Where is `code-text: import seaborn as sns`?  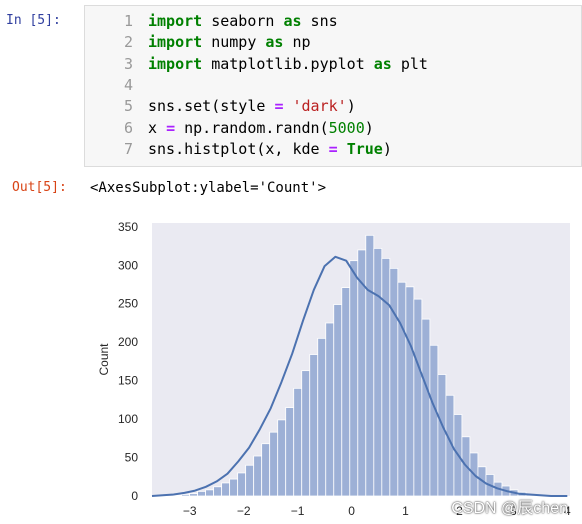
code-text: import seaborn as sns is located at coordinates (243, 21).